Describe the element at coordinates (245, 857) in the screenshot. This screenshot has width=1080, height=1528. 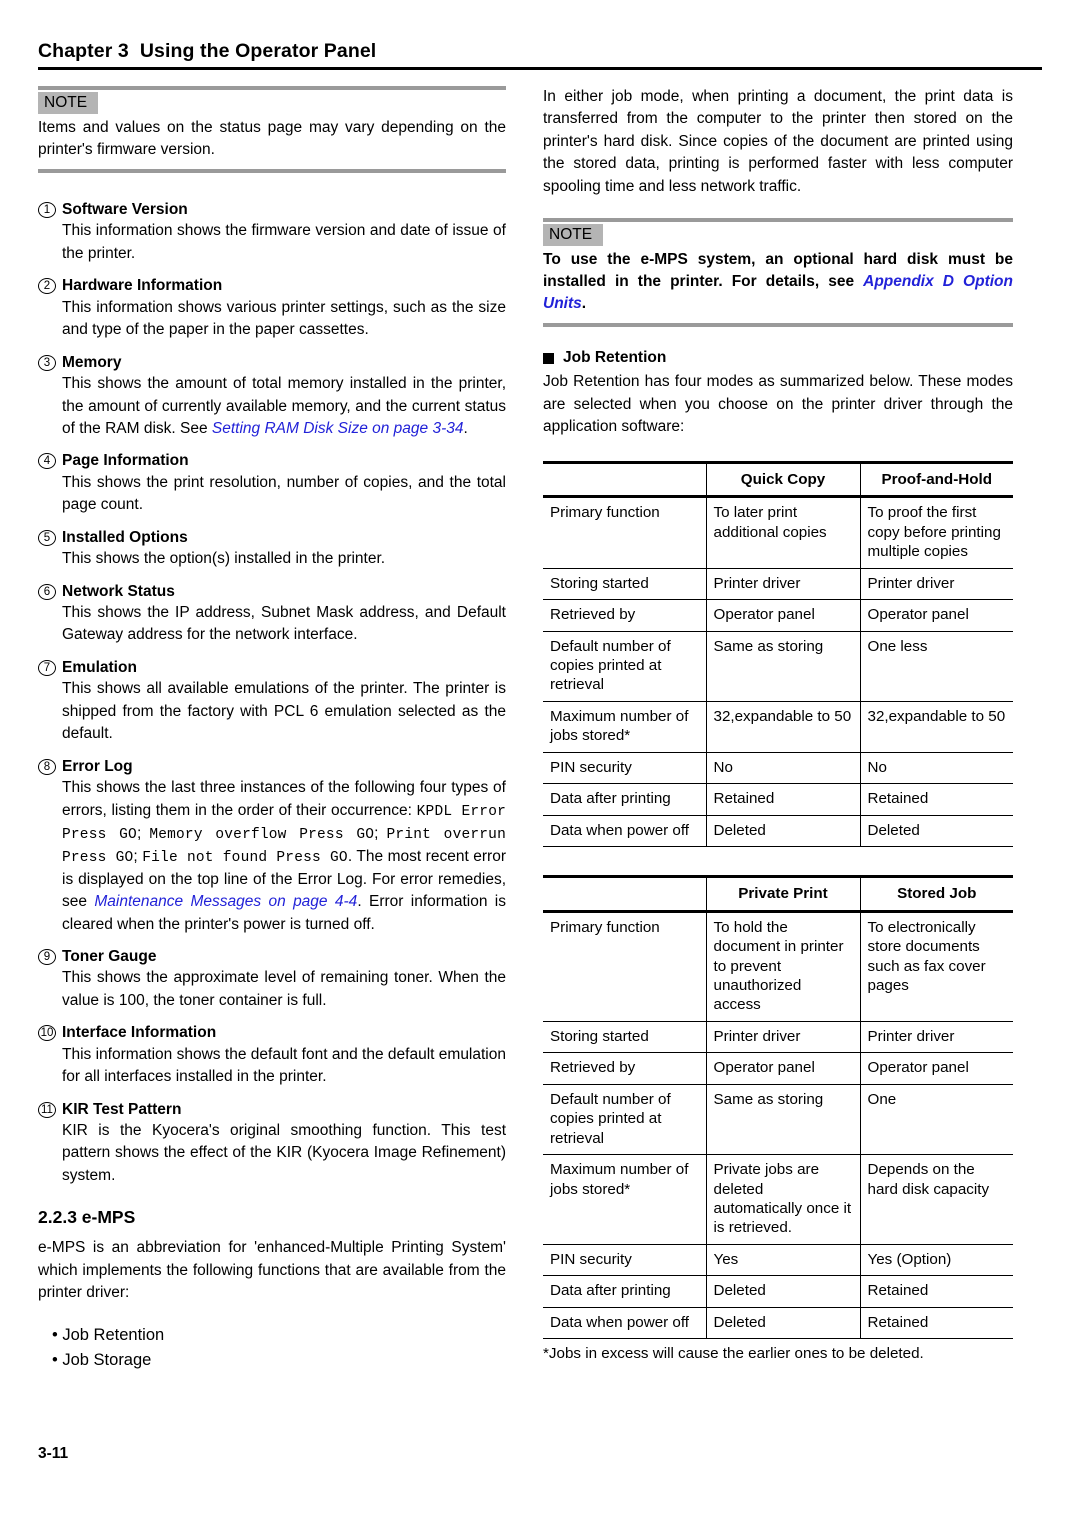
I see `error-message-code: File not found Press GO` at that location.